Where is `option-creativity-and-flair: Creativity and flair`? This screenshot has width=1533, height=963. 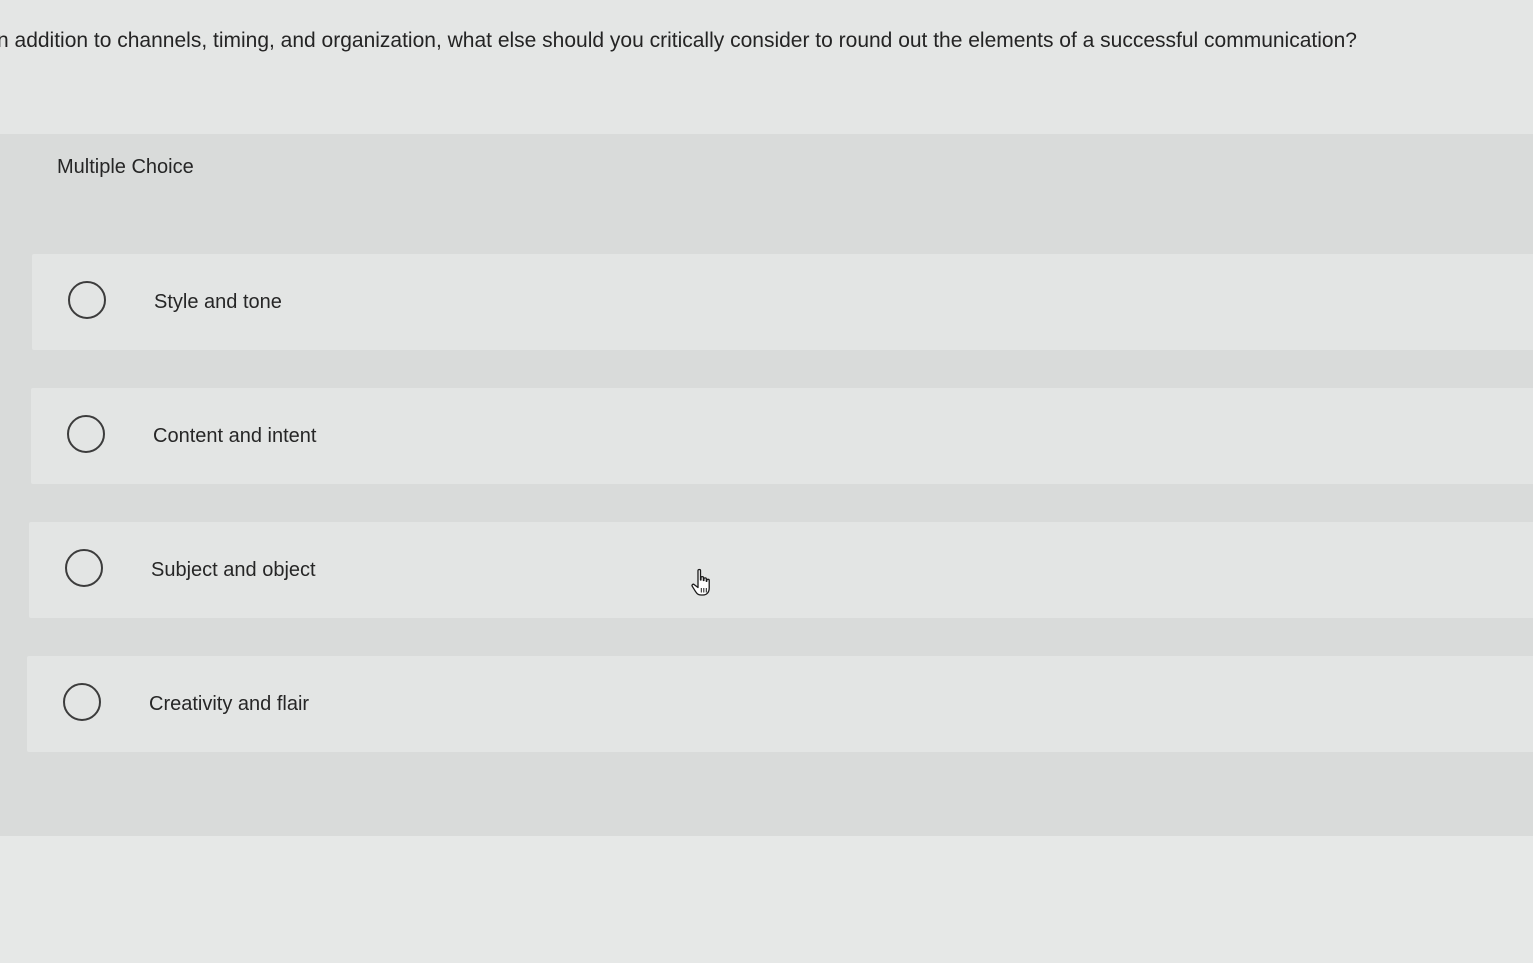
option-creativity-and-flair: Creativity and flair is located at coordinates (780, 704).